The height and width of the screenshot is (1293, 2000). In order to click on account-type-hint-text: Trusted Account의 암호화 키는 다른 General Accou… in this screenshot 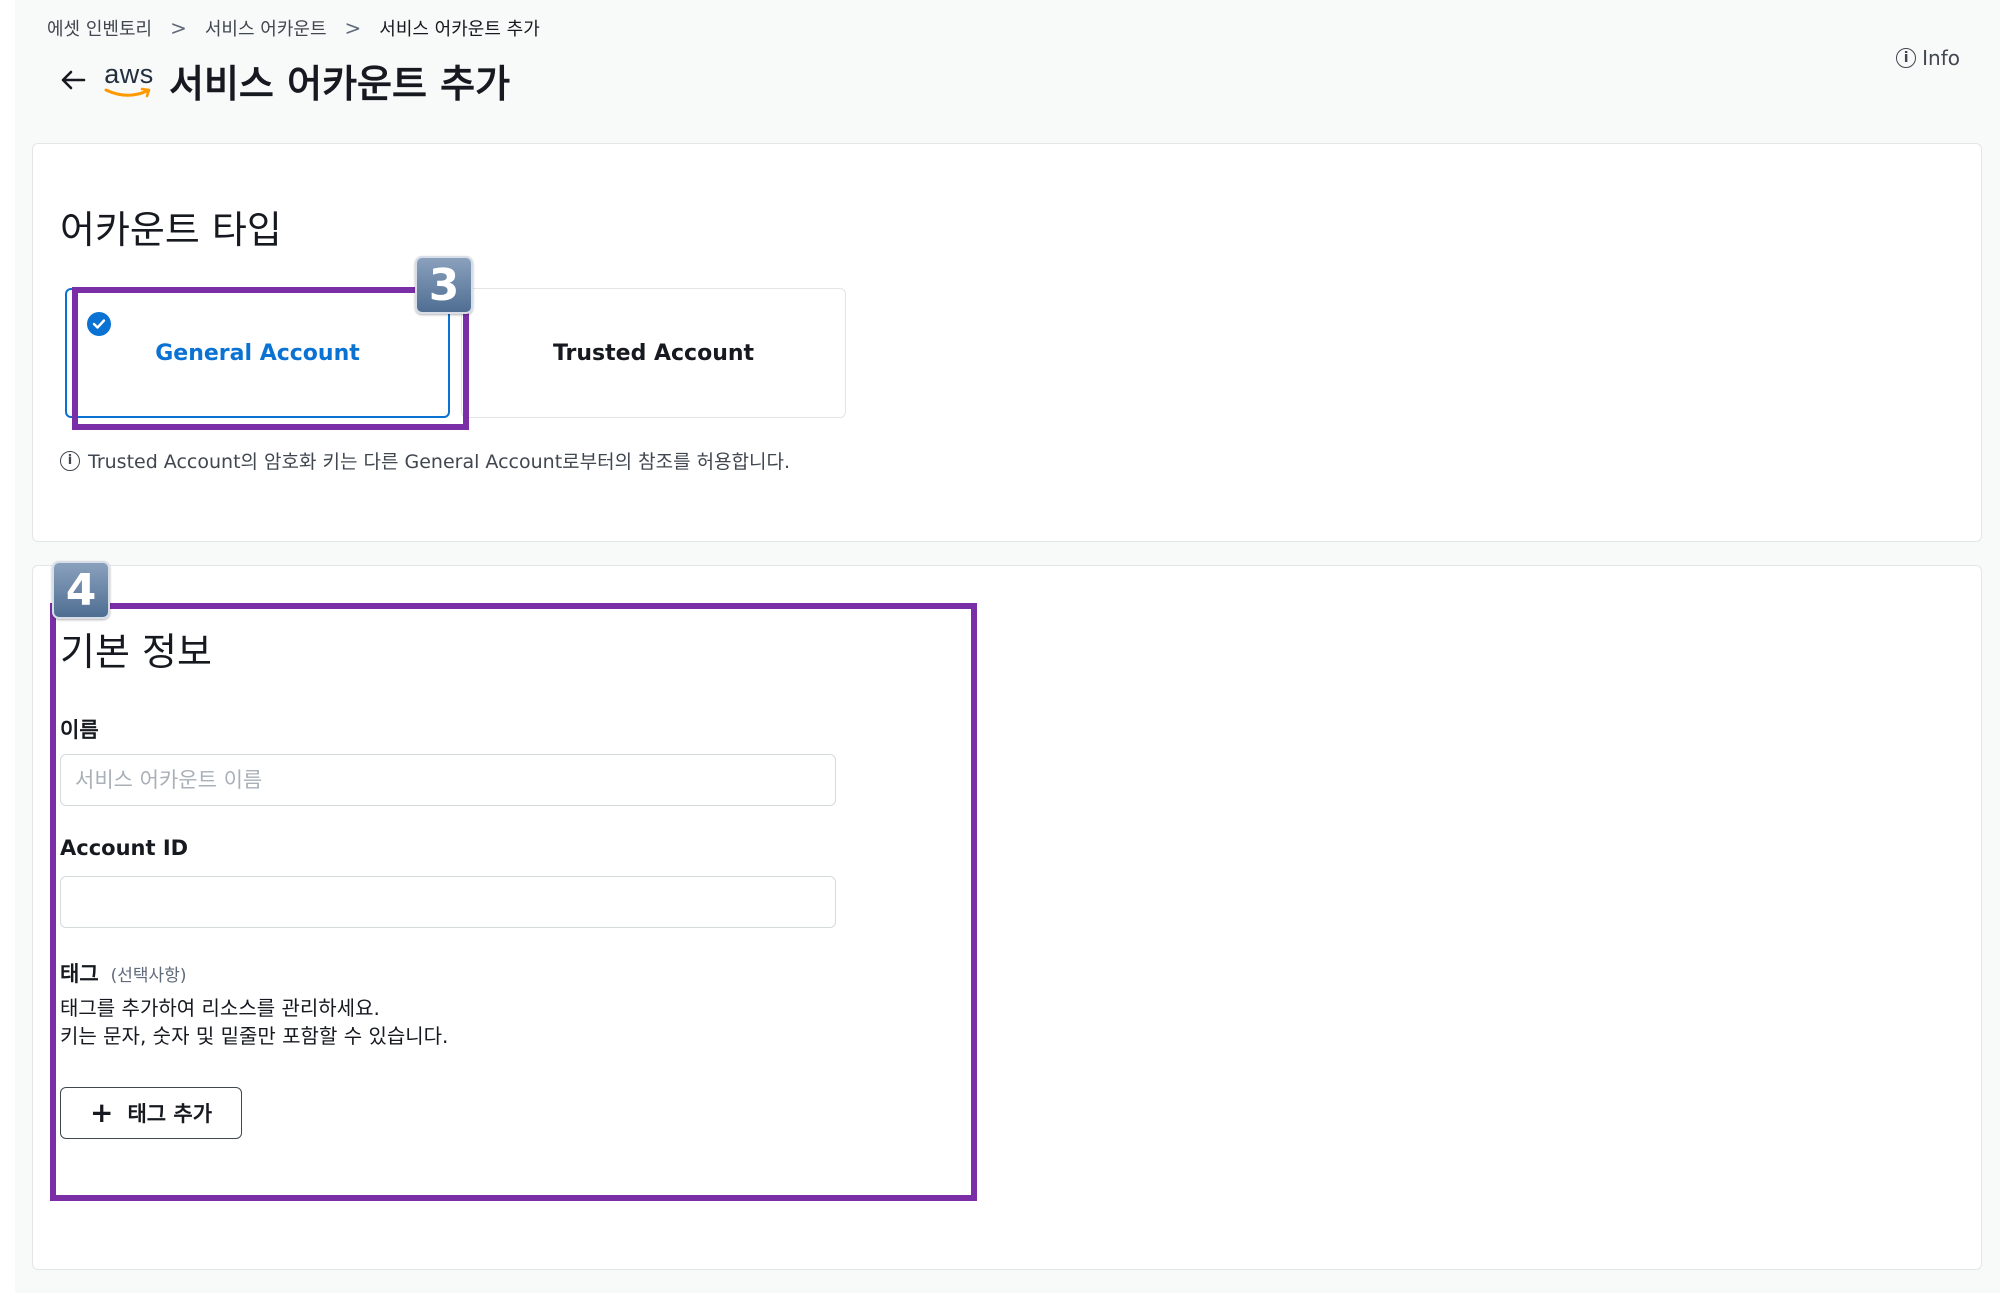, I will do `click(439, 462)`.